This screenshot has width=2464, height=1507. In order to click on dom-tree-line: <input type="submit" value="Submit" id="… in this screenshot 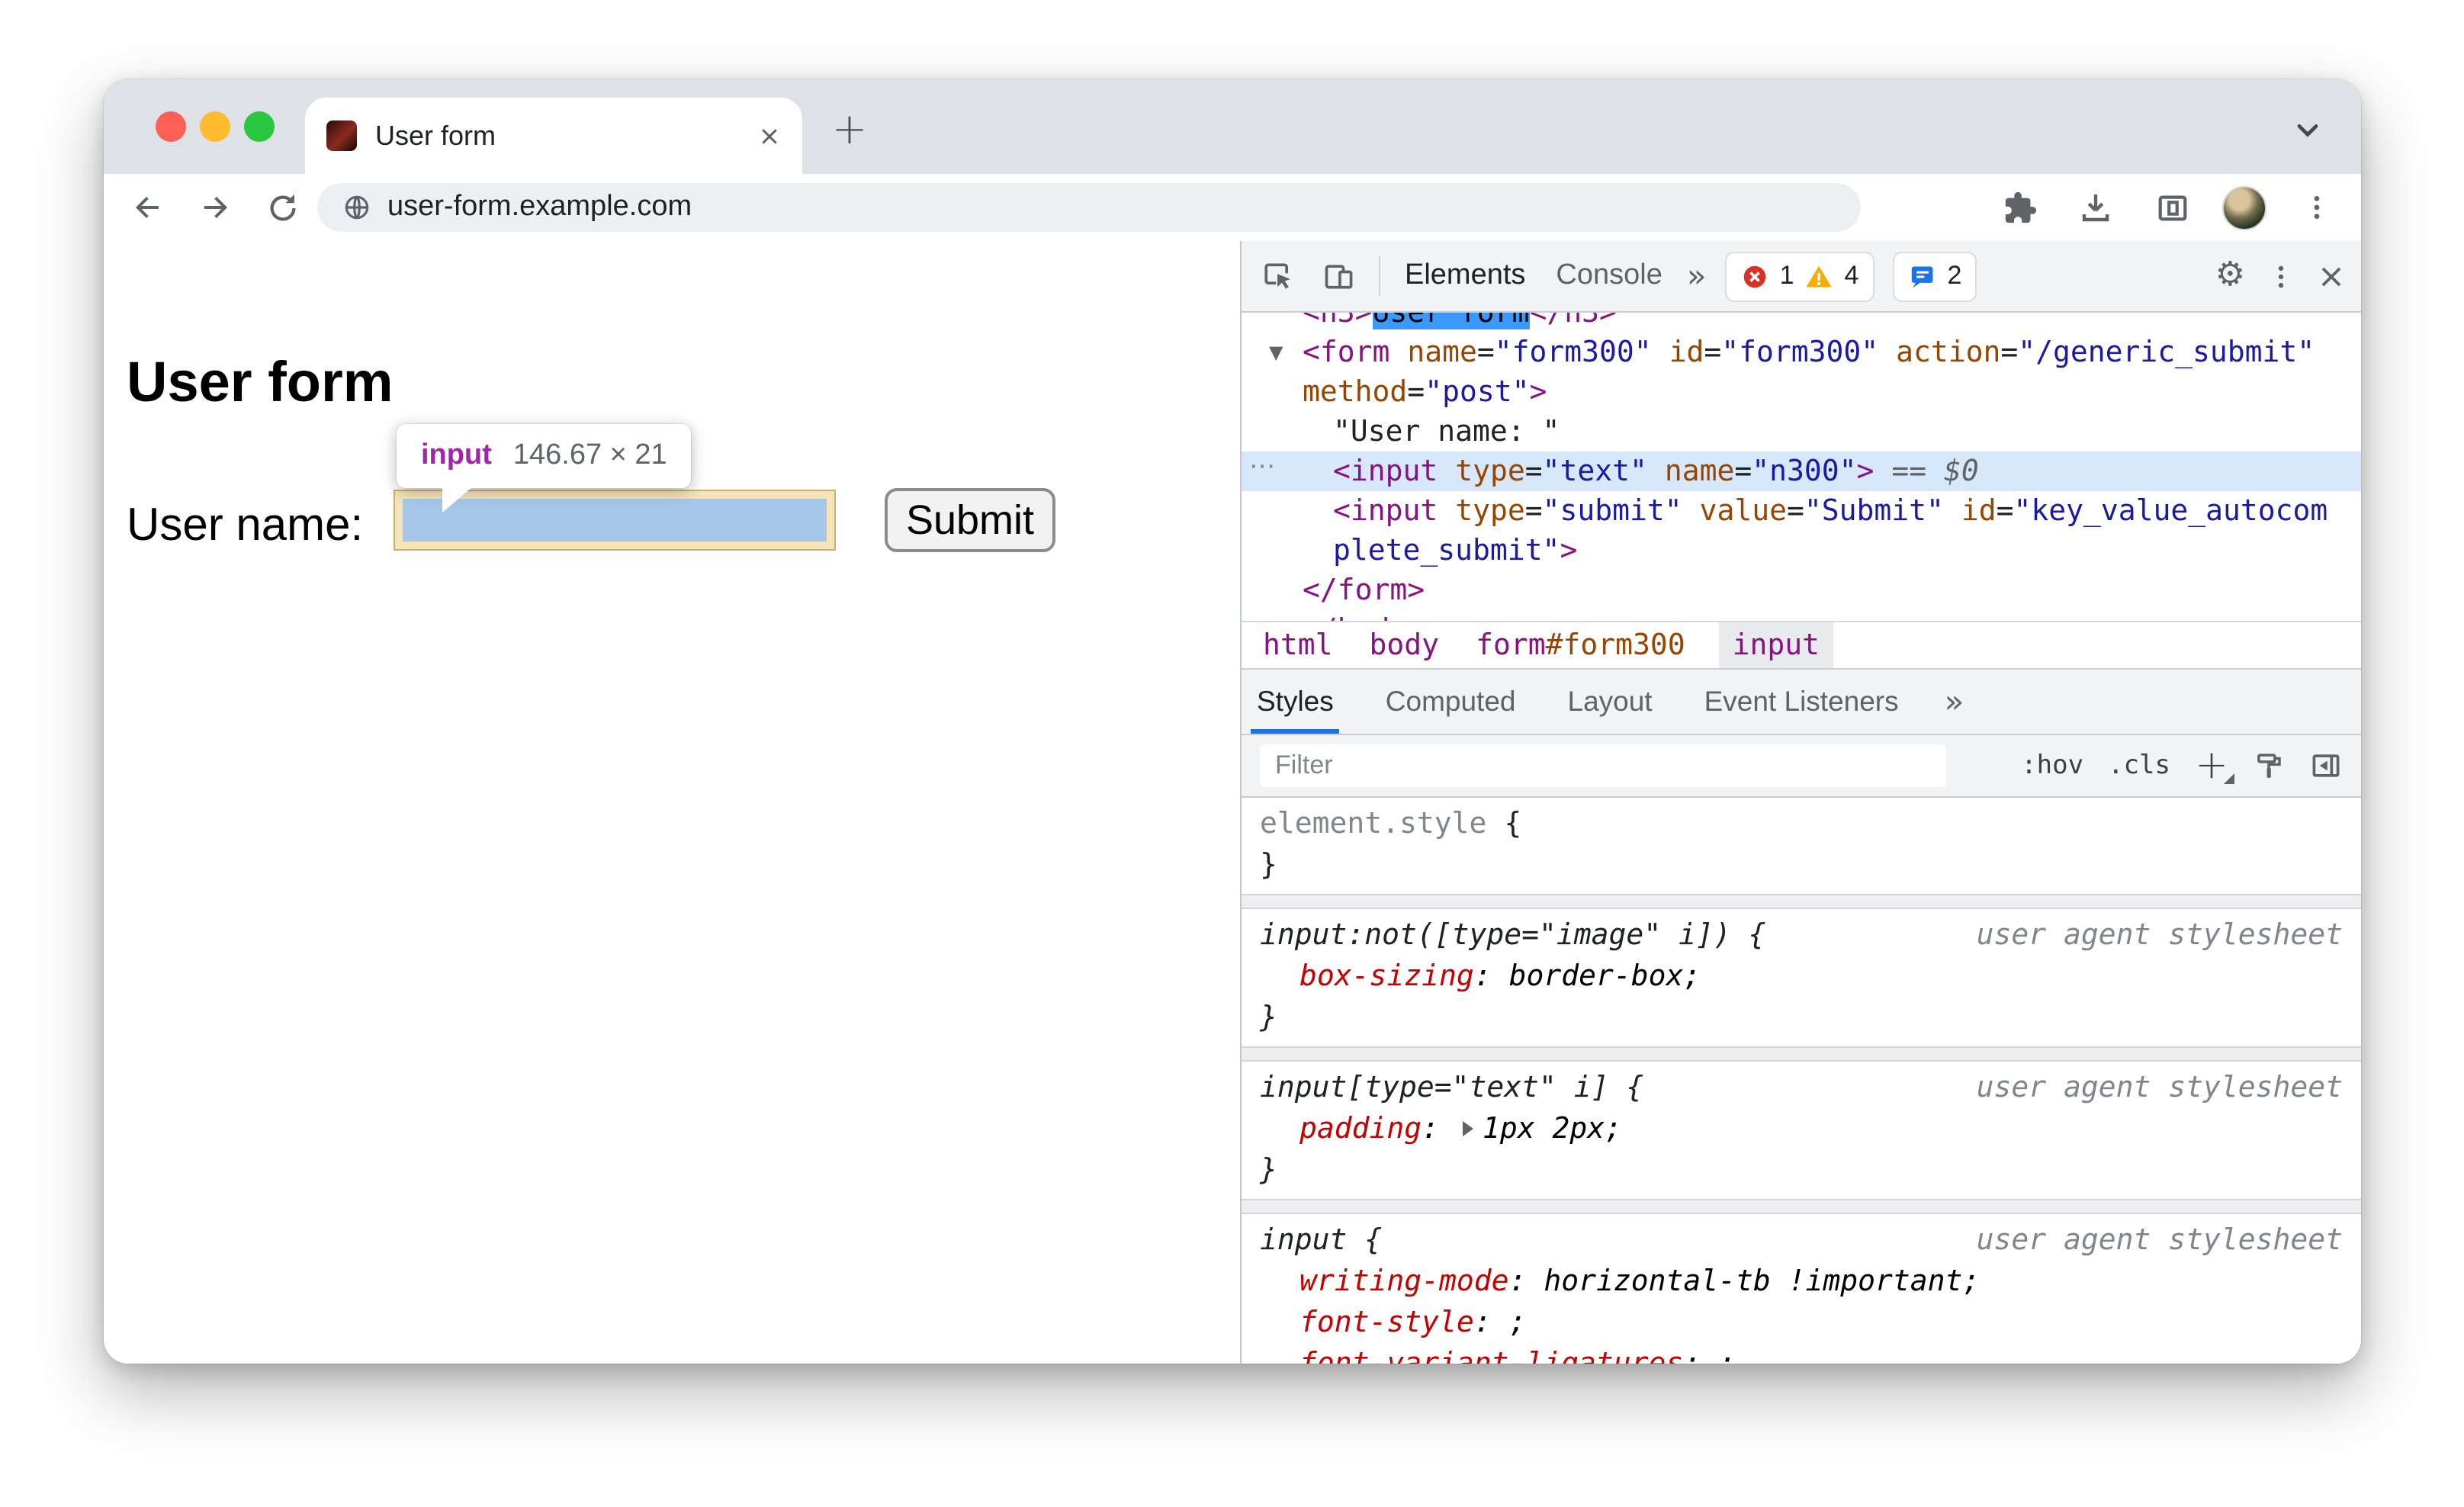, I will do `click(1802, 511)`.